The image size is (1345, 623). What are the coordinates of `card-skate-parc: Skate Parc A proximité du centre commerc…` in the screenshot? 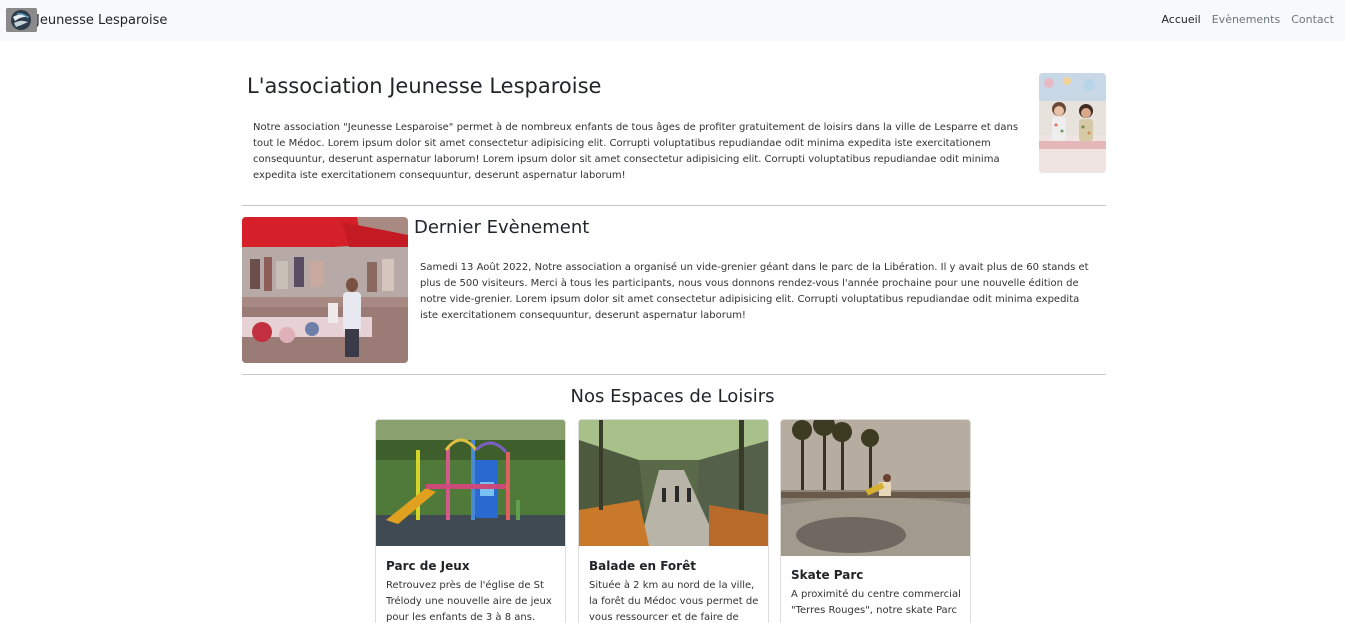 It's located at (875, 521).